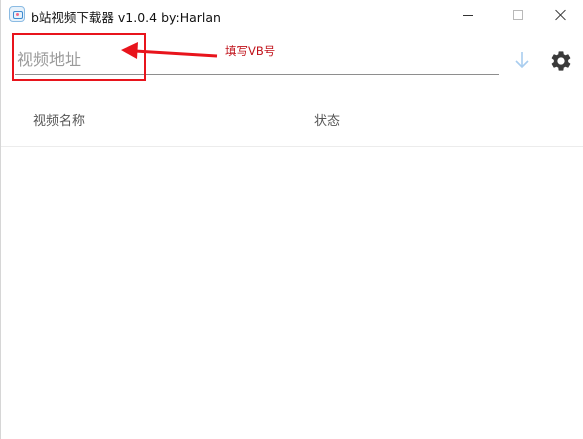 This screenshot has width=583, height=439. I want to click on app-icon, so click(17, 14).